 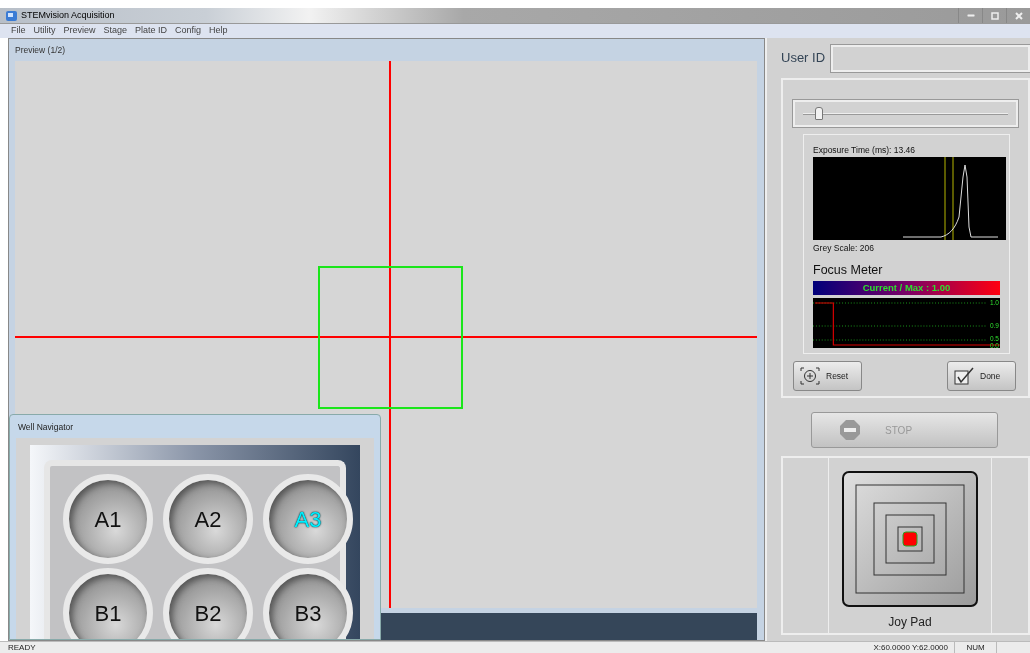 I want to click on well-button: B3, so click(x=308, y=603).